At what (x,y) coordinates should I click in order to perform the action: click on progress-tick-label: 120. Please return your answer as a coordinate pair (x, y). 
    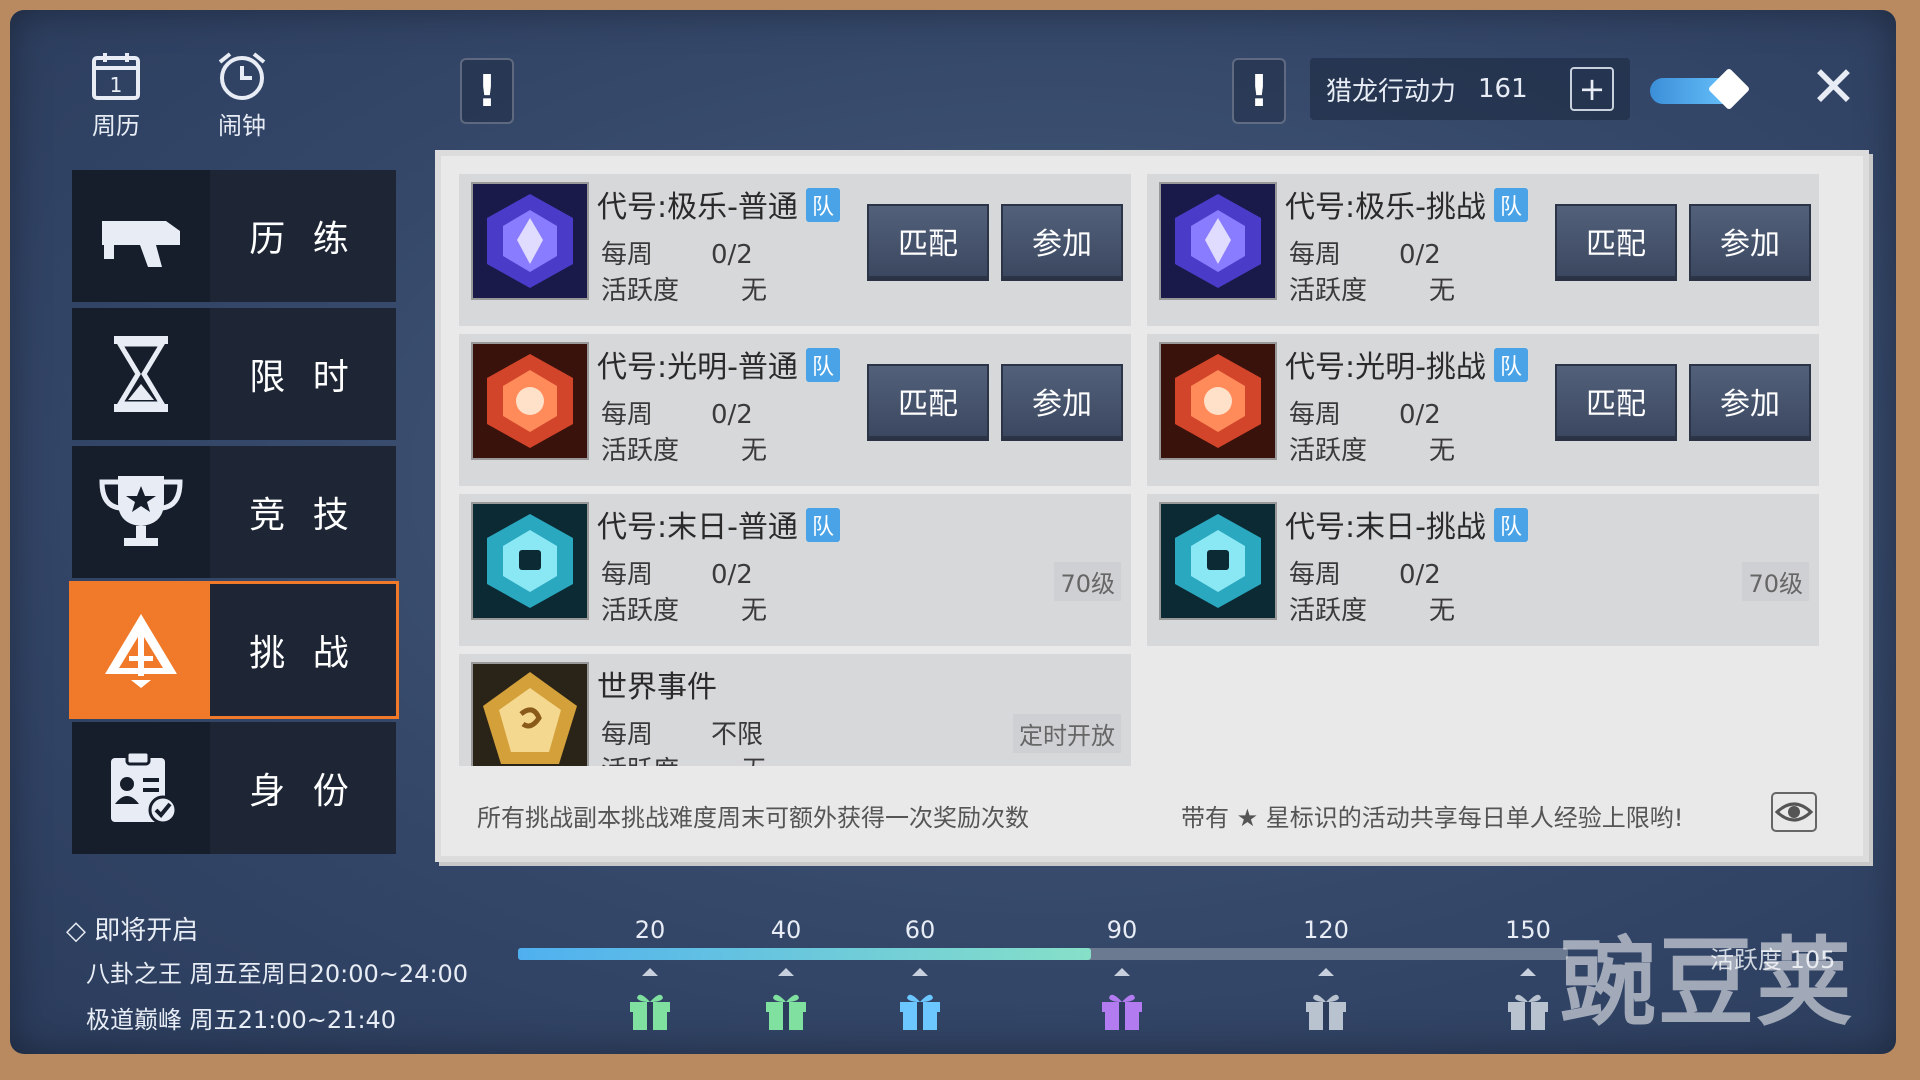
    Looking at the image, I should click on (1326, 930).